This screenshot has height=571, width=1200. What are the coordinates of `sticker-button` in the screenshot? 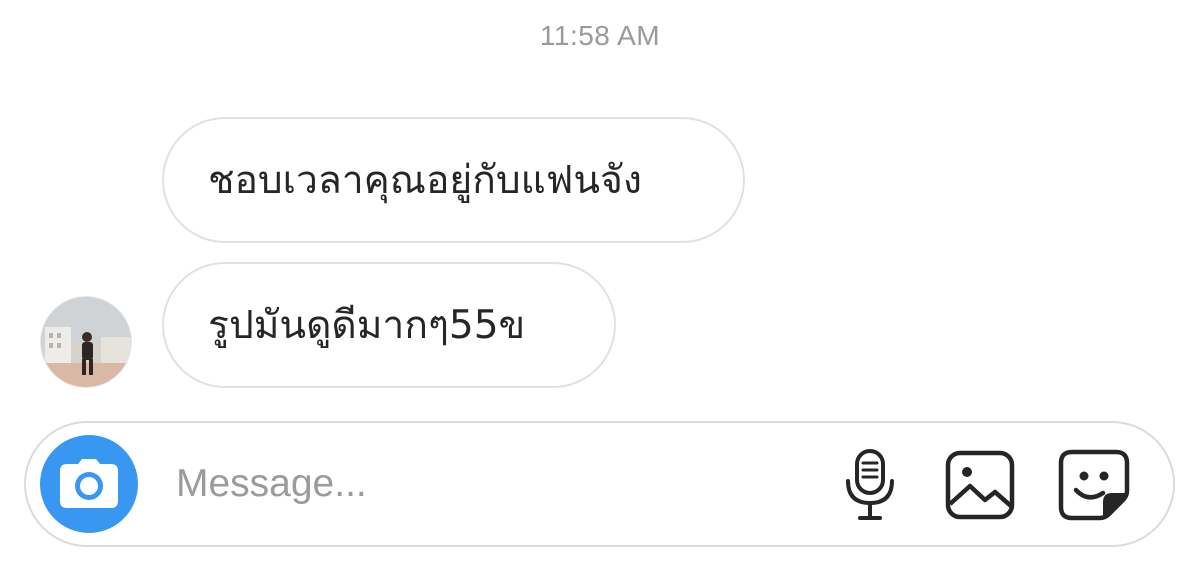 It's located at (1094, 485).